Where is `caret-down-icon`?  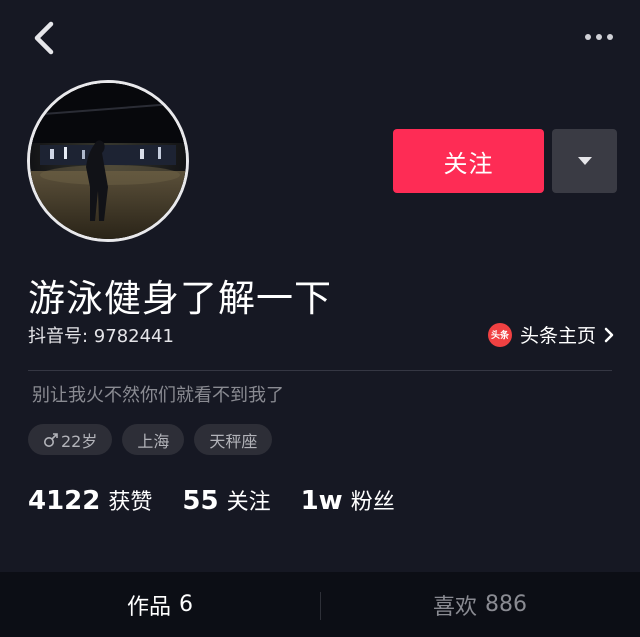 caret-down-icon is located at coordinates (584, 161).